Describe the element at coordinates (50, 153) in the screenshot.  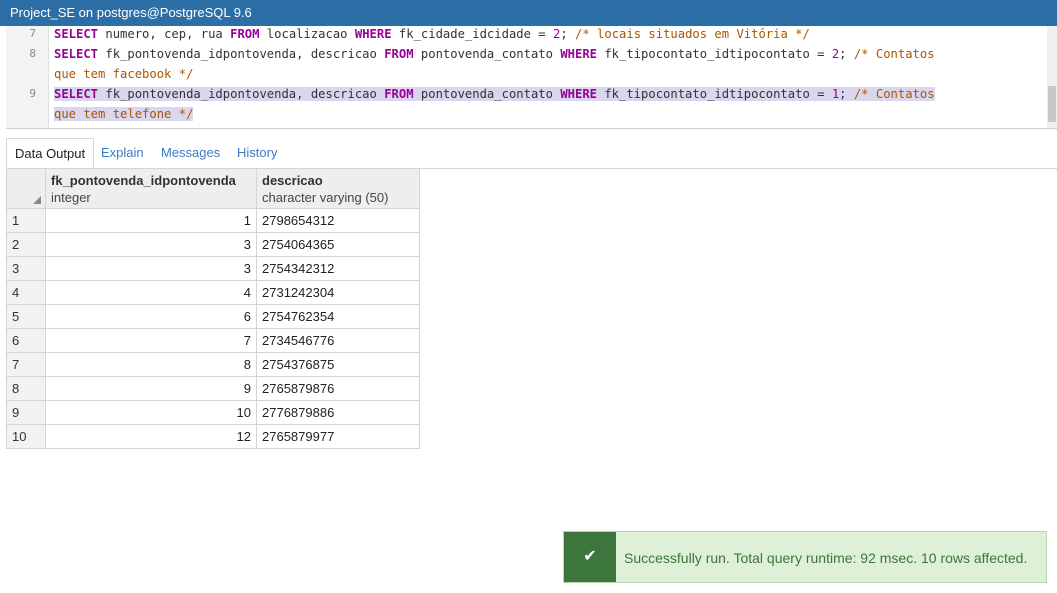
I see `tab-data-output: Data Output` at that location.